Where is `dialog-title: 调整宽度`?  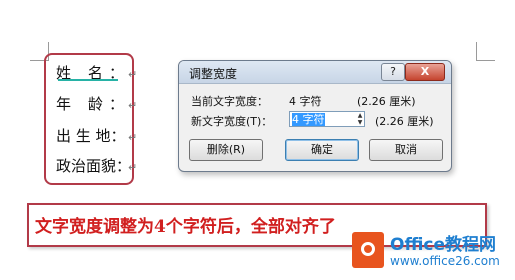
dialog-title: 调整宽度 is located at coordinates (213, 74).